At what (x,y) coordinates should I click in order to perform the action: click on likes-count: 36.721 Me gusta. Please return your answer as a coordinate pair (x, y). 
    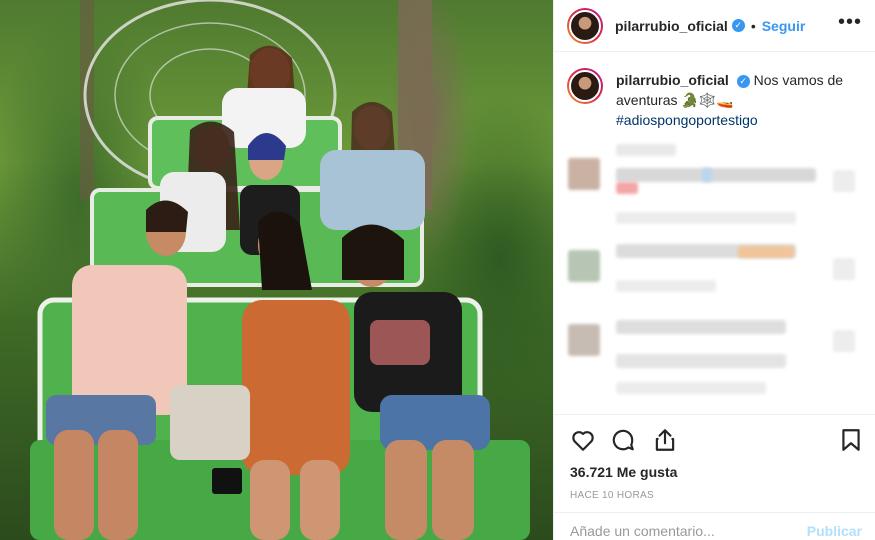
    Looking at the image, I should click on (623, 472).